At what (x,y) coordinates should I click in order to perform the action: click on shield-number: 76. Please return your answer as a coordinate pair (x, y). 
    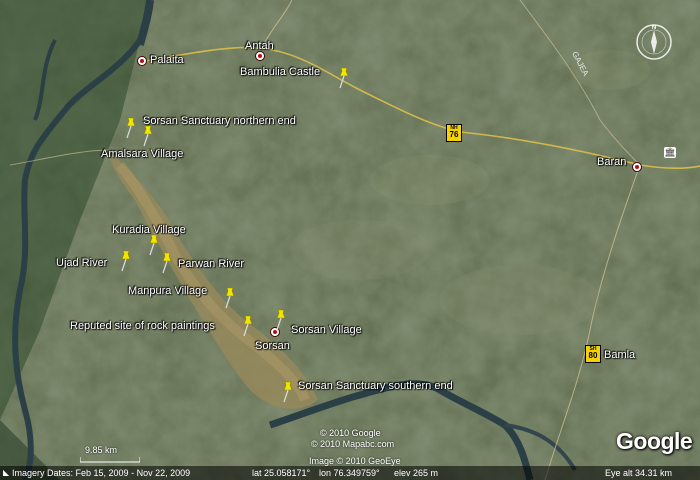
    Looking at the image, I should click on (454, 134).